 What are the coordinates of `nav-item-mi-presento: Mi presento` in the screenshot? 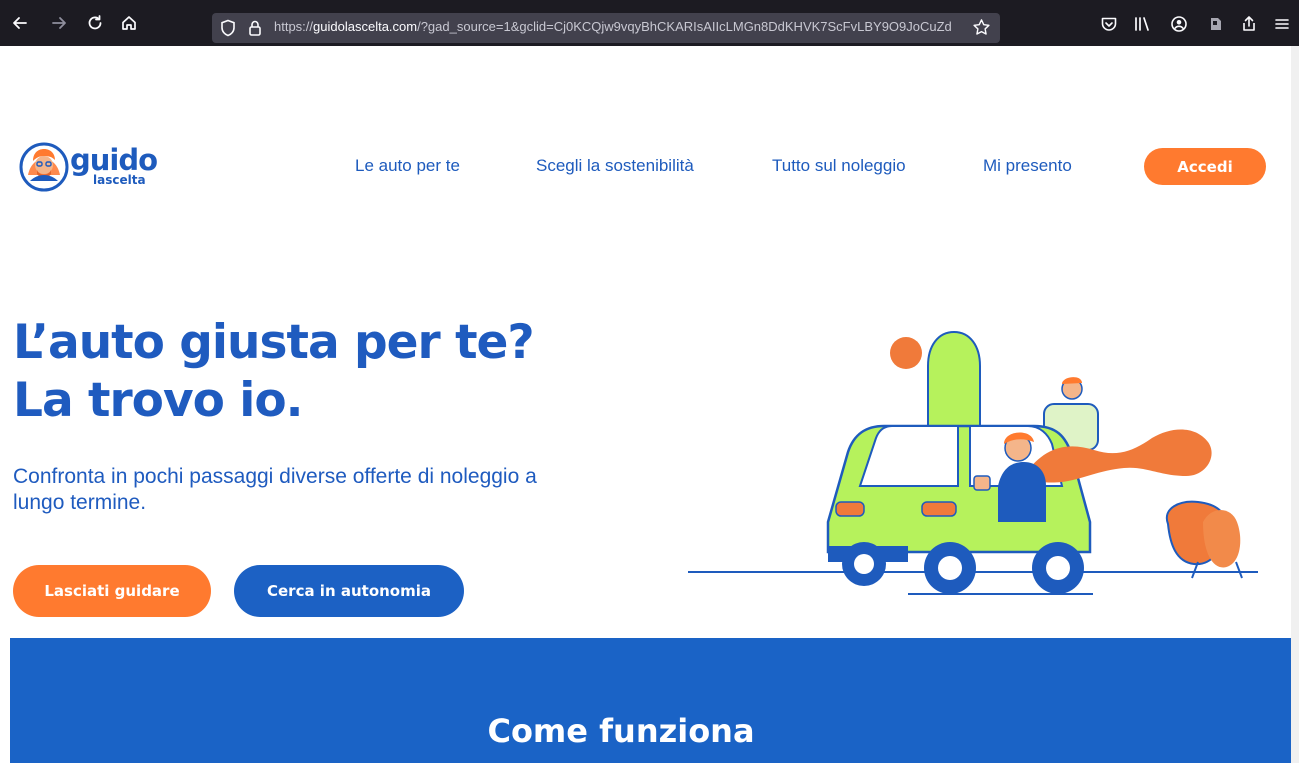 It's located at (1027, 166).